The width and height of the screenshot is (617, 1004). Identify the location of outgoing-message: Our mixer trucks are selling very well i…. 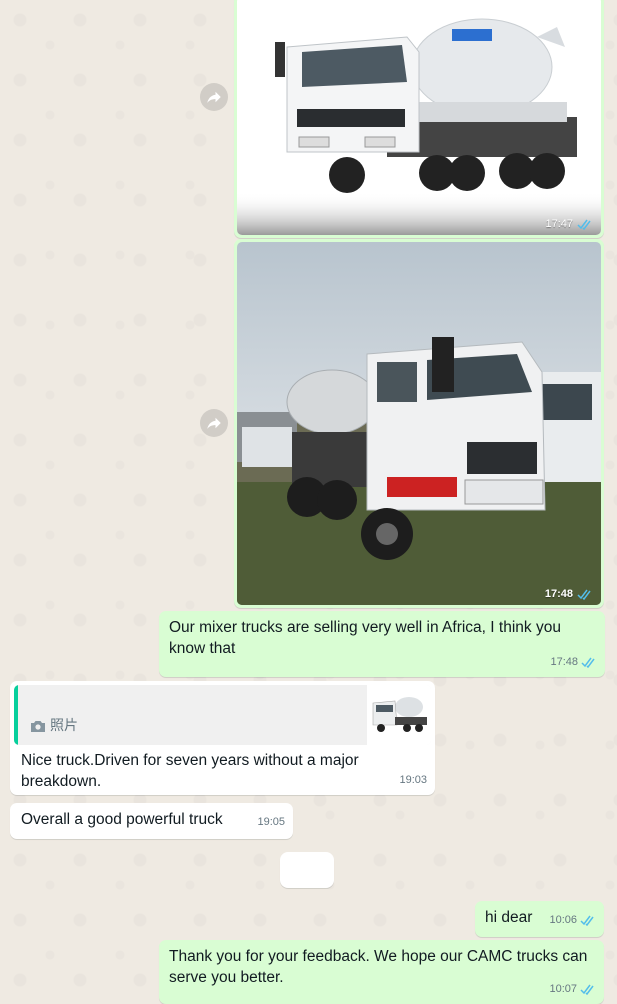
(382, 644).